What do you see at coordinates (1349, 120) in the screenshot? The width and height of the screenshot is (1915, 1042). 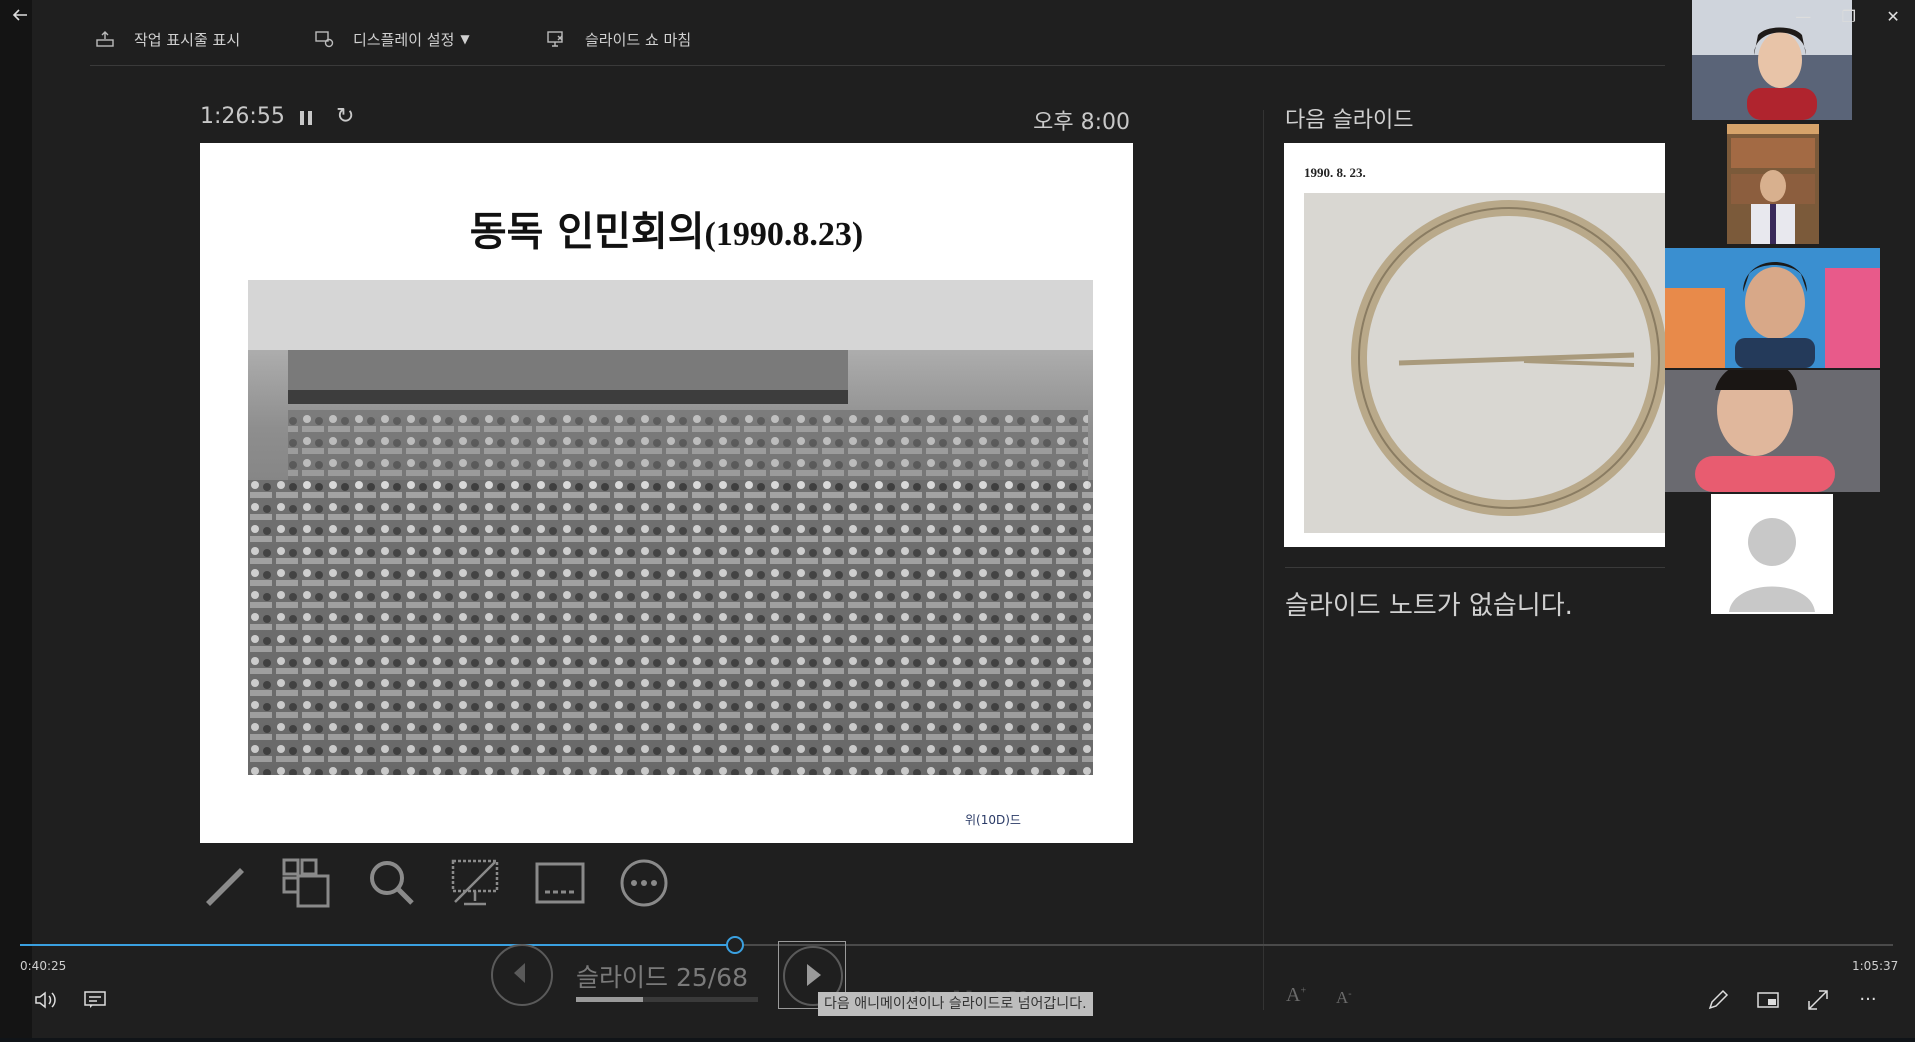 I see `next-slide-label: 다음 슬라이드` at bounding box center [1349, 120].